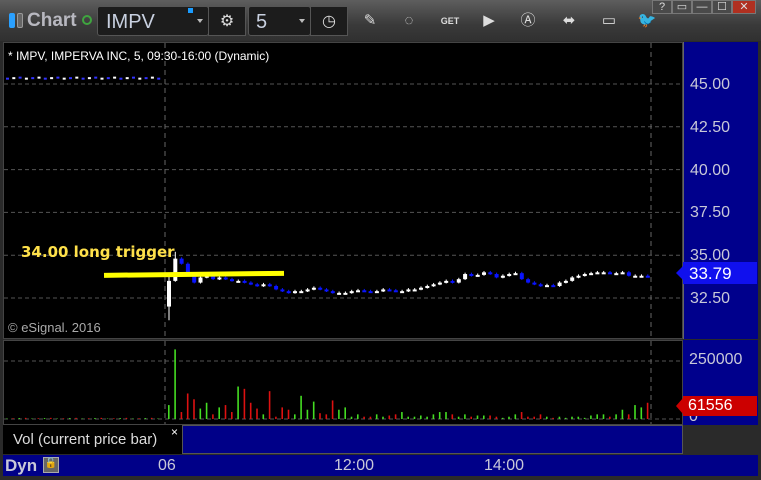  Describe the element at coordinates (51, 465) in the screenshot. I see `lock-icon: 🔓` at that location.